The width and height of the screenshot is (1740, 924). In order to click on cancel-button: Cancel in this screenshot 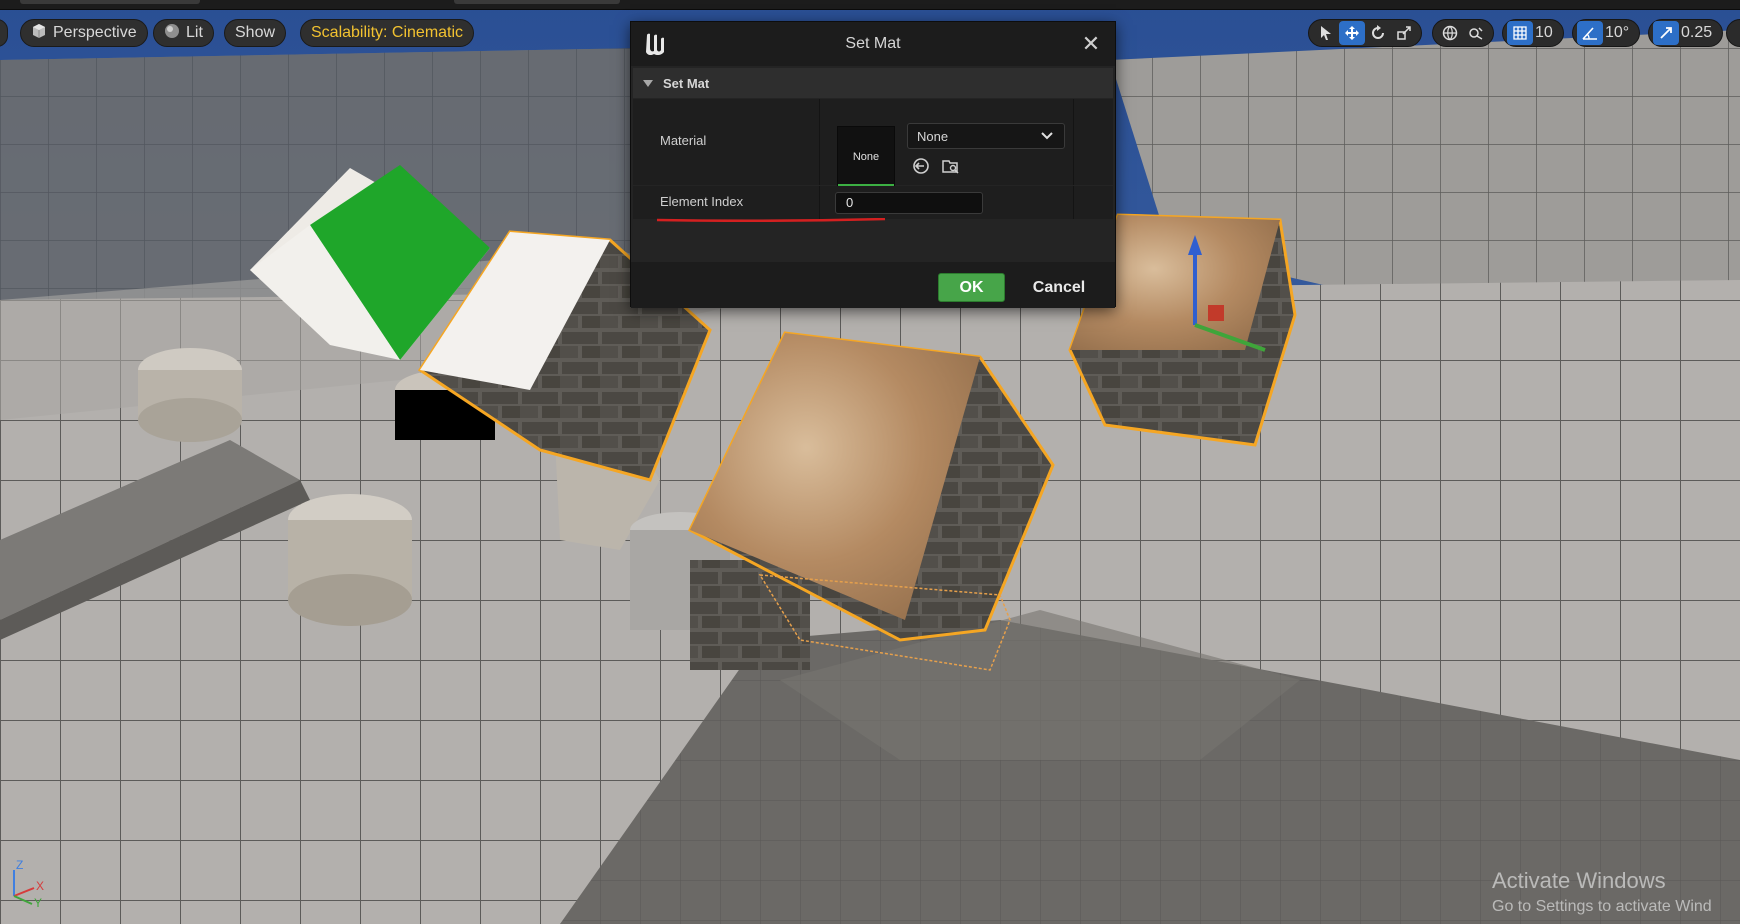, I will do `click(1059, 287)`.